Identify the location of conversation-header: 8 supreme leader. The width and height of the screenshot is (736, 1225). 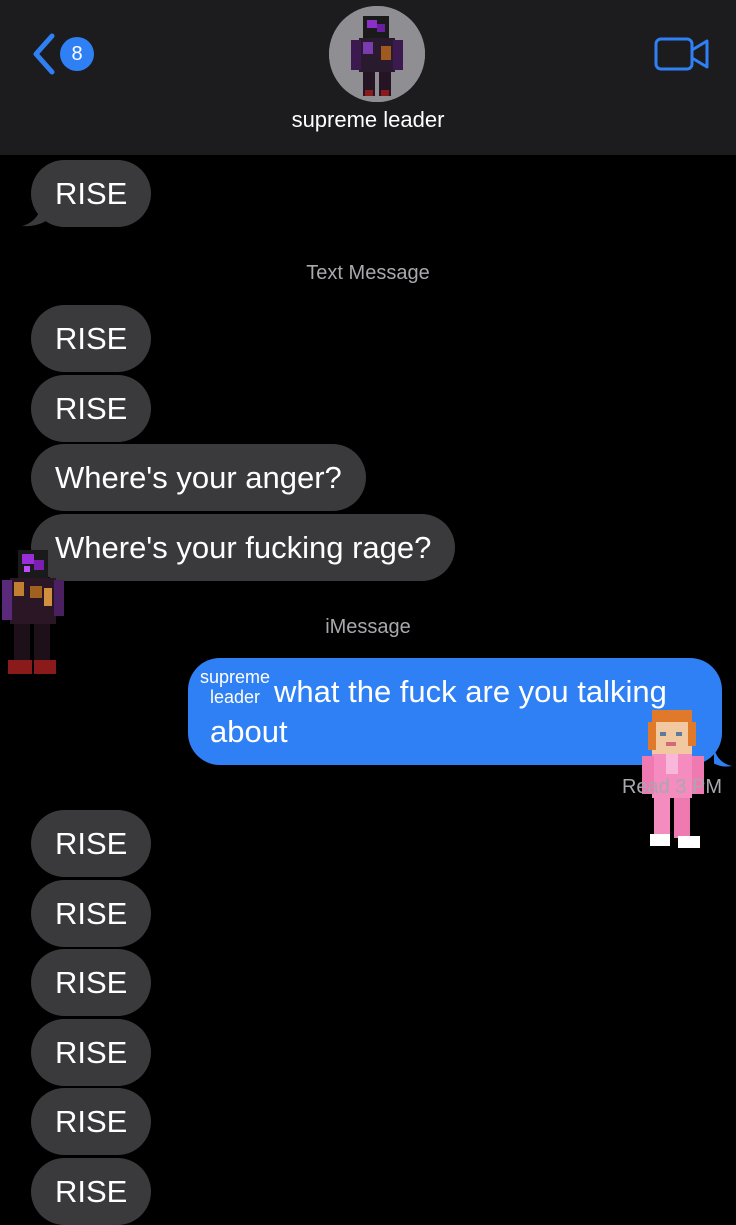
(368, 77).